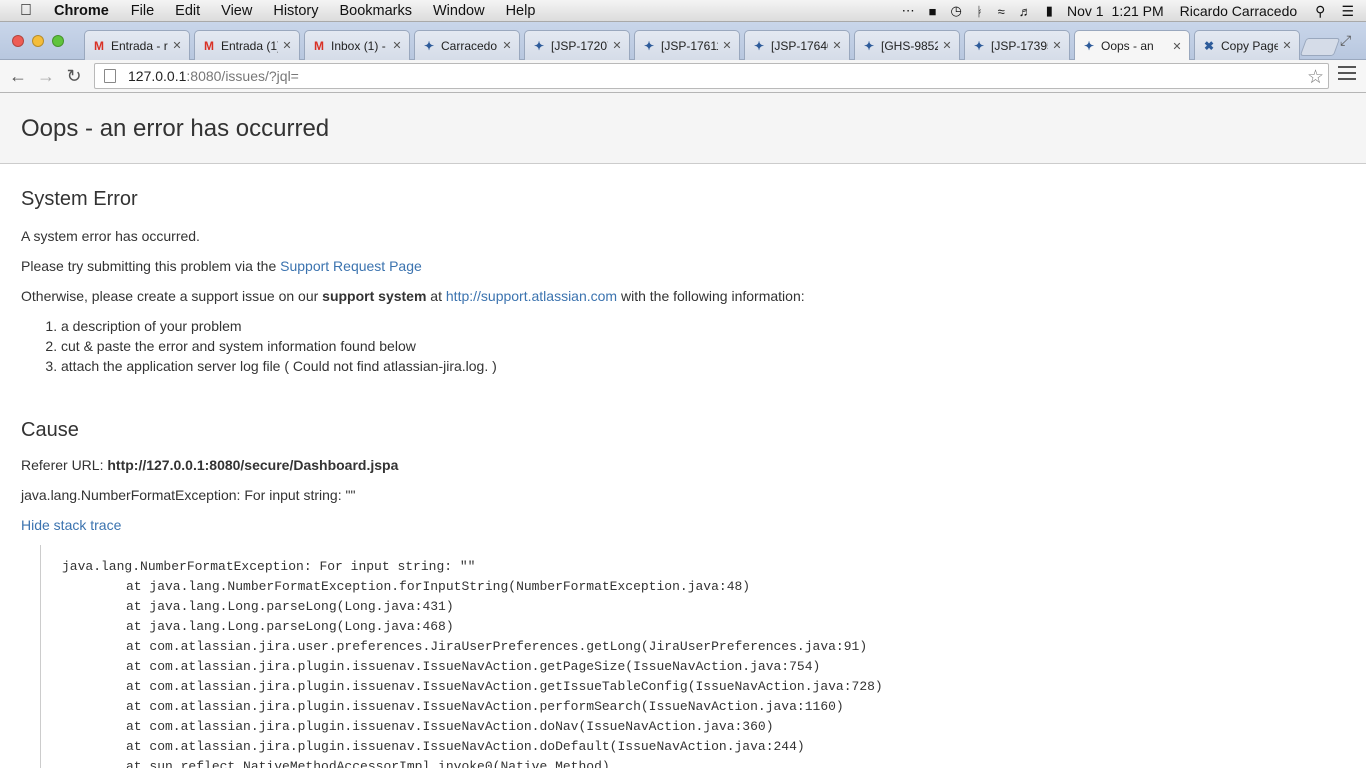  What do you see at coordinates (81, 11) in the screenshot?
I see `menu-app-name: Chrome` at bounding box center [81, 11].